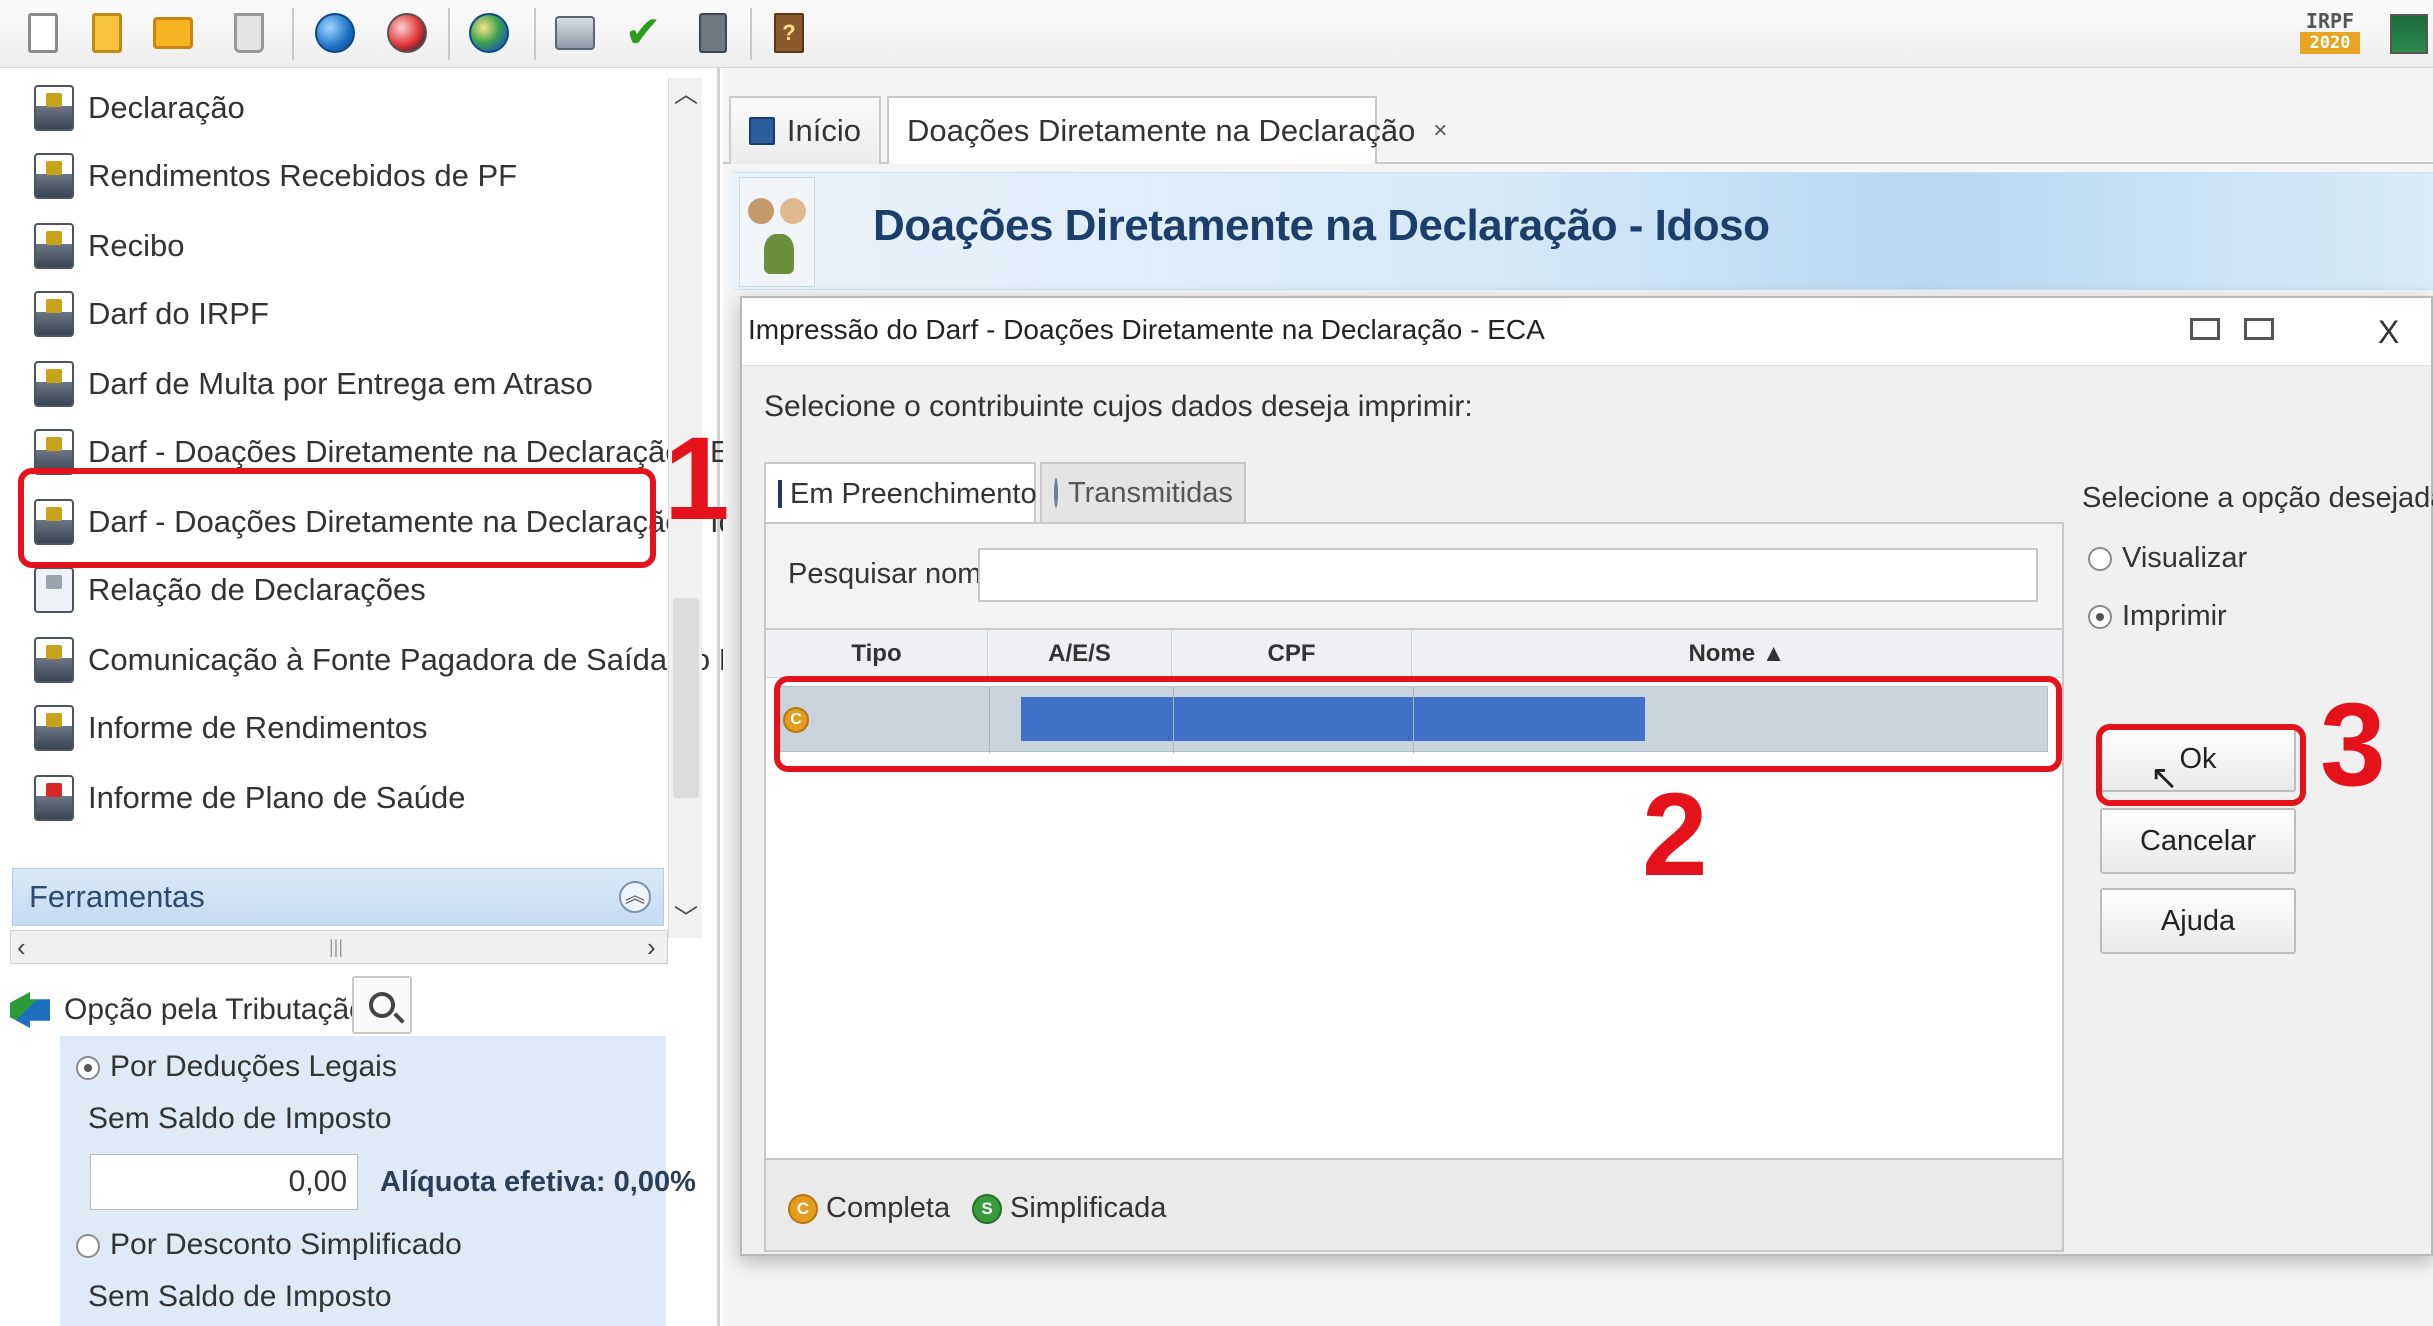 The height and width of the screenshot is (1326, 2433). What do you see at coordinates (151, 314) in the screenshot?
I see `sidebar-item-darf-irpf: Darf do IRPF` at bounding box center [151, 314].